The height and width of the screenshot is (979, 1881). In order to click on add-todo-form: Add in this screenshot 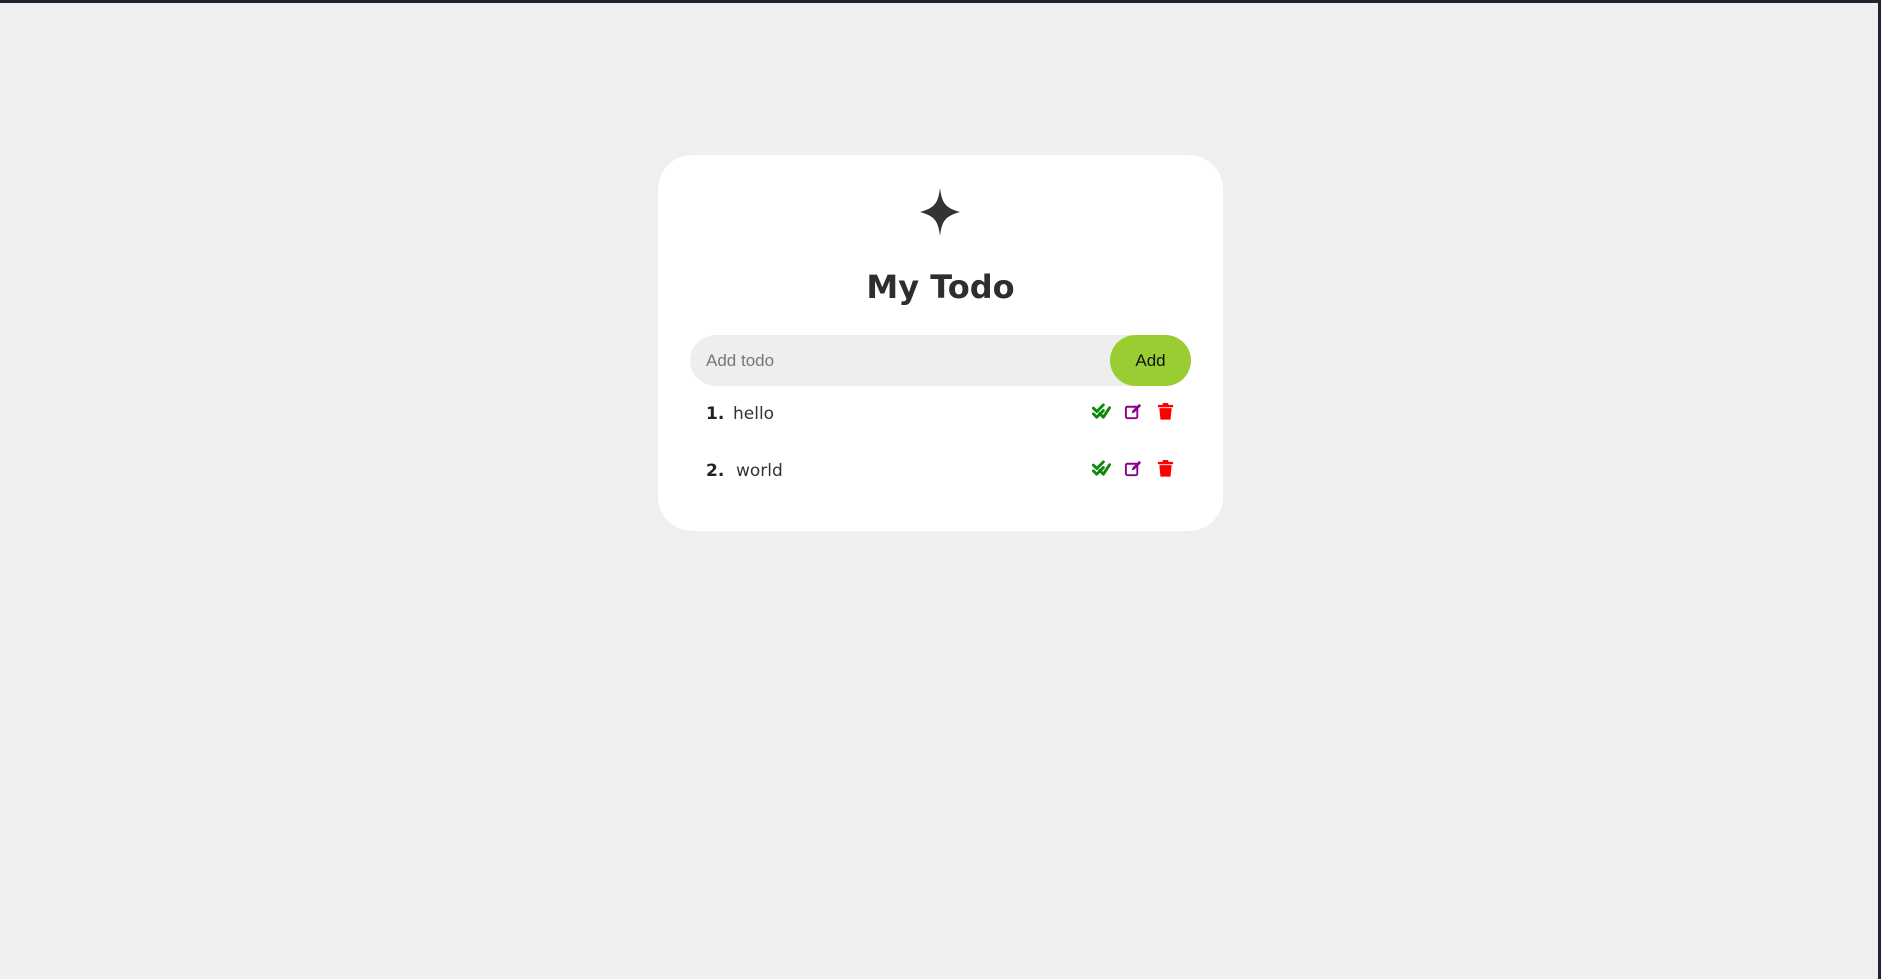, I will do `click(940, 360)`.